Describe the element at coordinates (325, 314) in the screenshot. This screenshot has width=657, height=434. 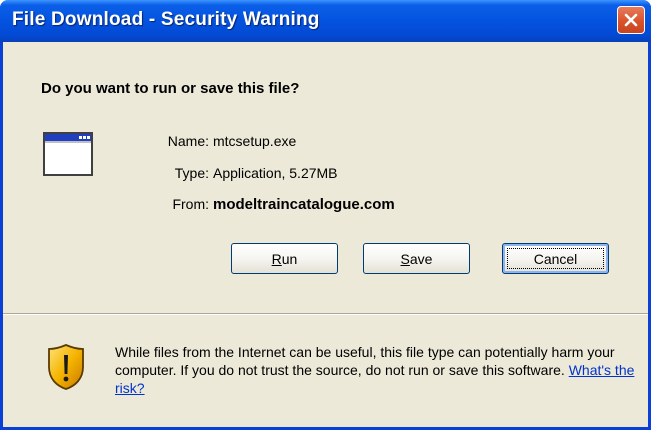
I see `divider` at that location.